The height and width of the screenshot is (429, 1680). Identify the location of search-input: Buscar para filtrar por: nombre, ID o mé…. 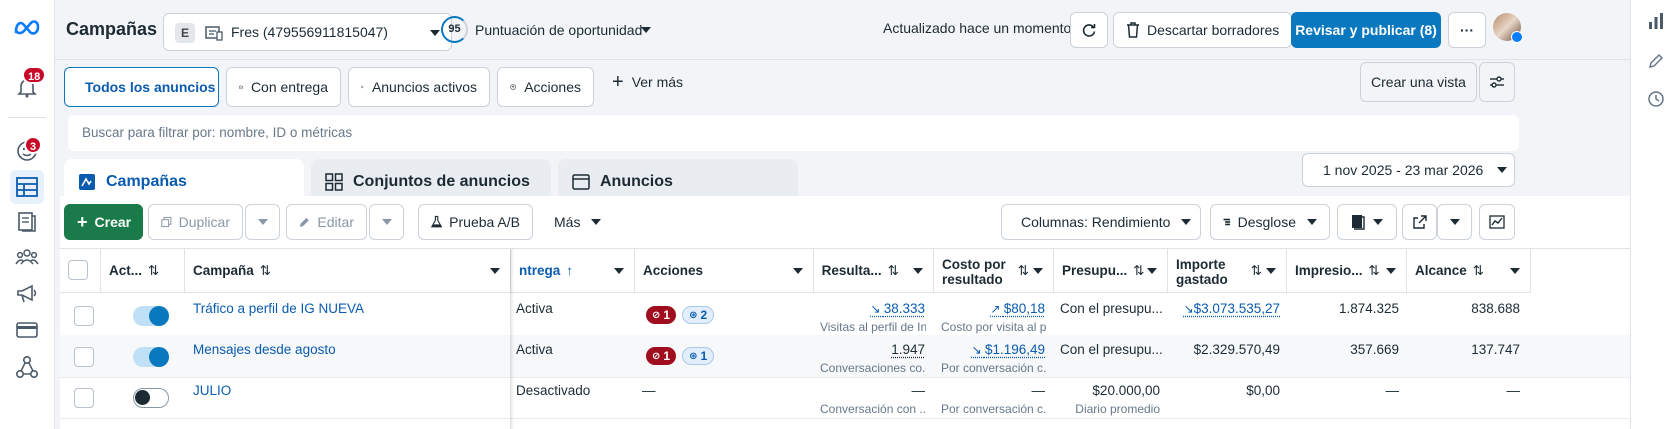
(793, 133).